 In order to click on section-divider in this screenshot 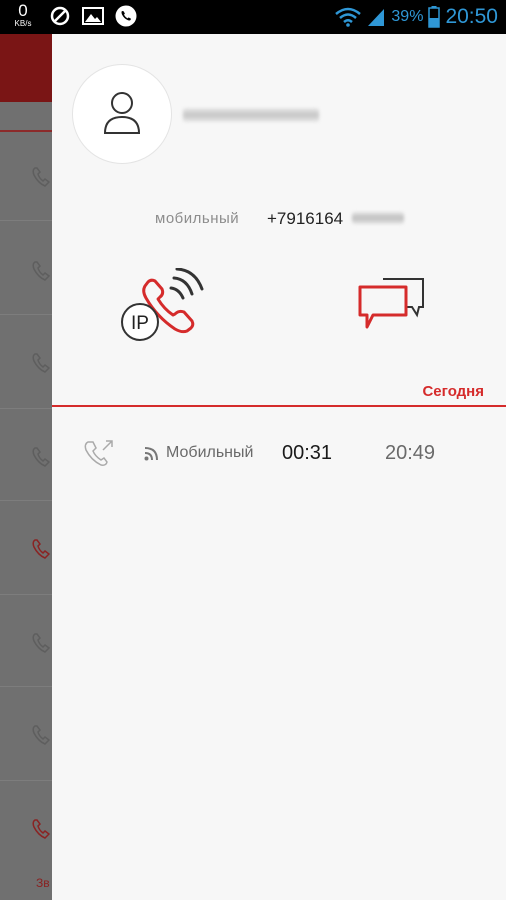, I will do `click(279, 406)`.